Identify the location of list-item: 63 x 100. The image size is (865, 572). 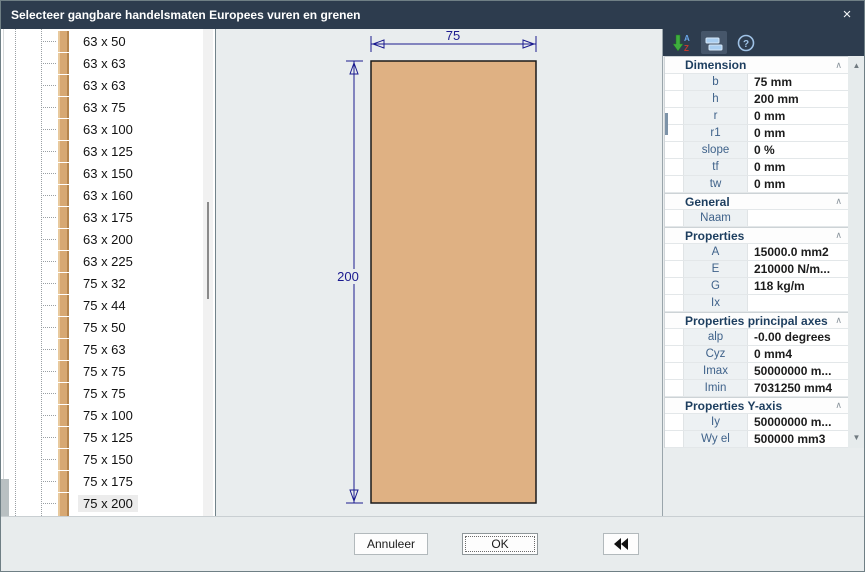
(101, 129).